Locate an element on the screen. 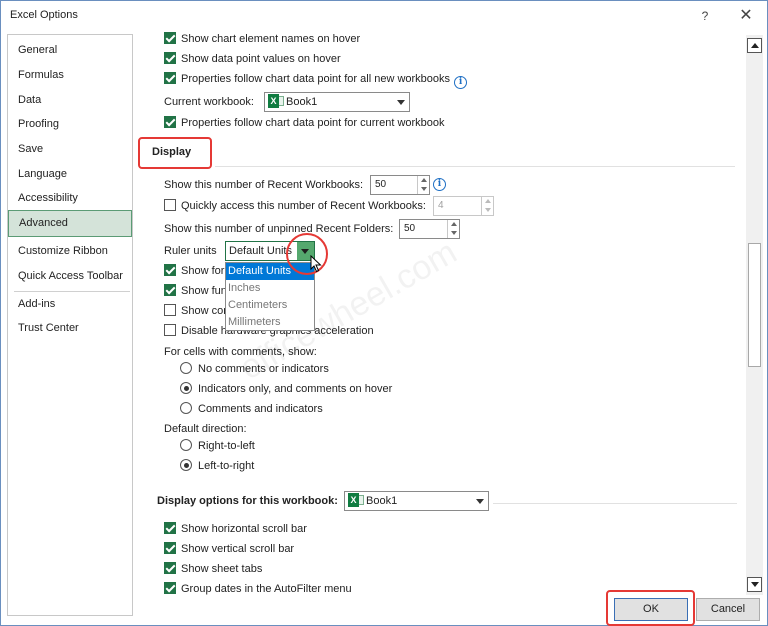 The height and width of the screenshot is (626, 768). show-comments-checkbox is located at coordinates (170, 310).